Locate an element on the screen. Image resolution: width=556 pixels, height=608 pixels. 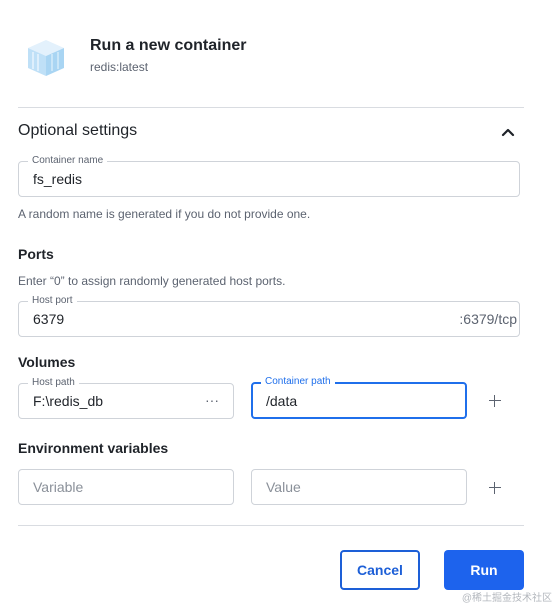
container-icon is located at coordinates (46, 58).